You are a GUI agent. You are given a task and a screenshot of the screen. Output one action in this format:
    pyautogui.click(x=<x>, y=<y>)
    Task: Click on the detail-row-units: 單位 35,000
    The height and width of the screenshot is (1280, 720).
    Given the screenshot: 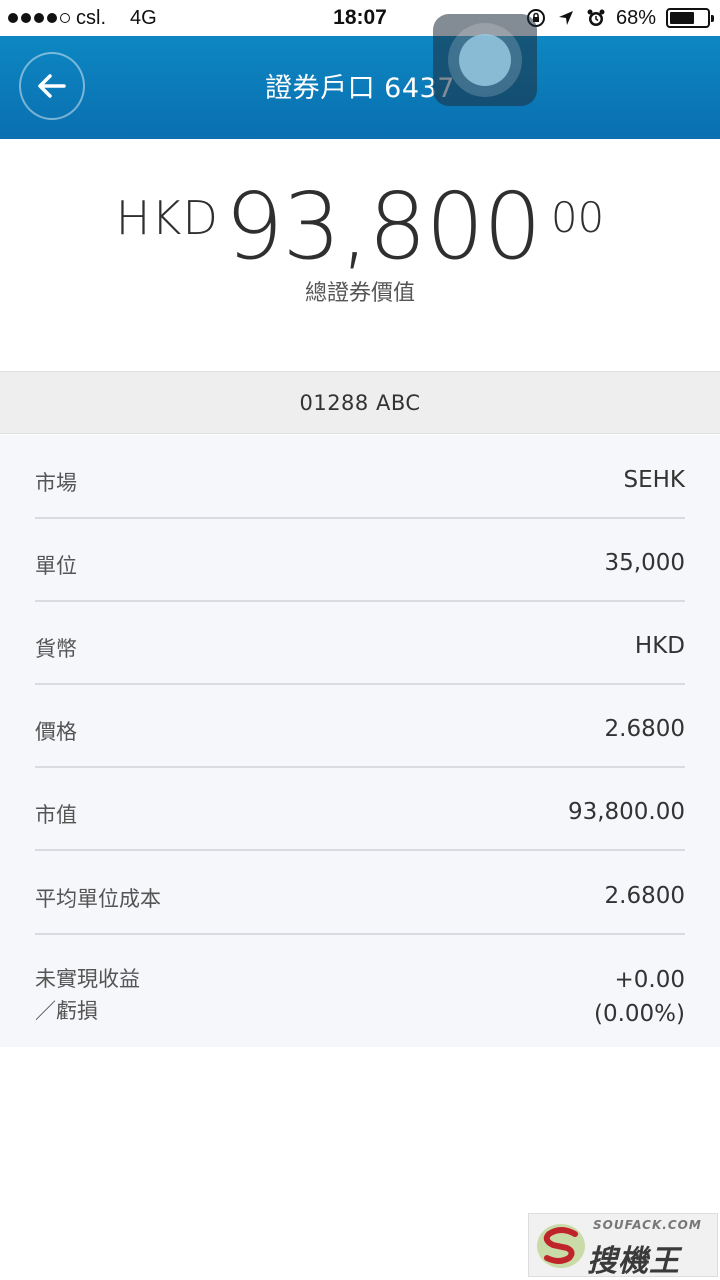 What is the action you would take?
    pyautogui.click(x=360, y=560)
    